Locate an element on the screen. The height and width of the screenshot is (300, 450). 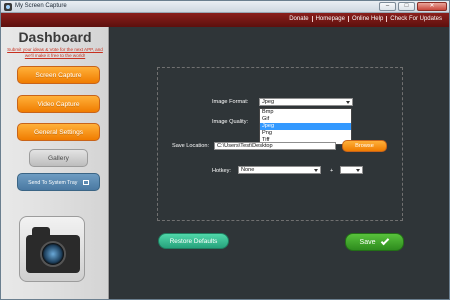
app-camera-icon is located at coordinates (8, 7).